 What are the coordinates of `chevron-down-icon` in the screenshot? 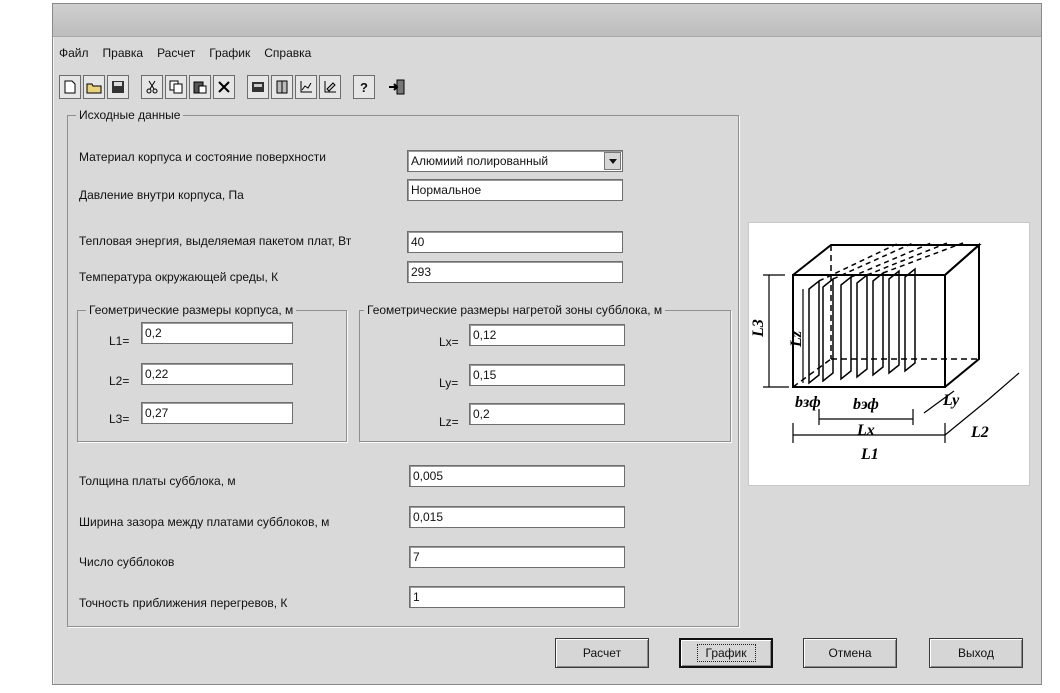 It's located at (612, 161).